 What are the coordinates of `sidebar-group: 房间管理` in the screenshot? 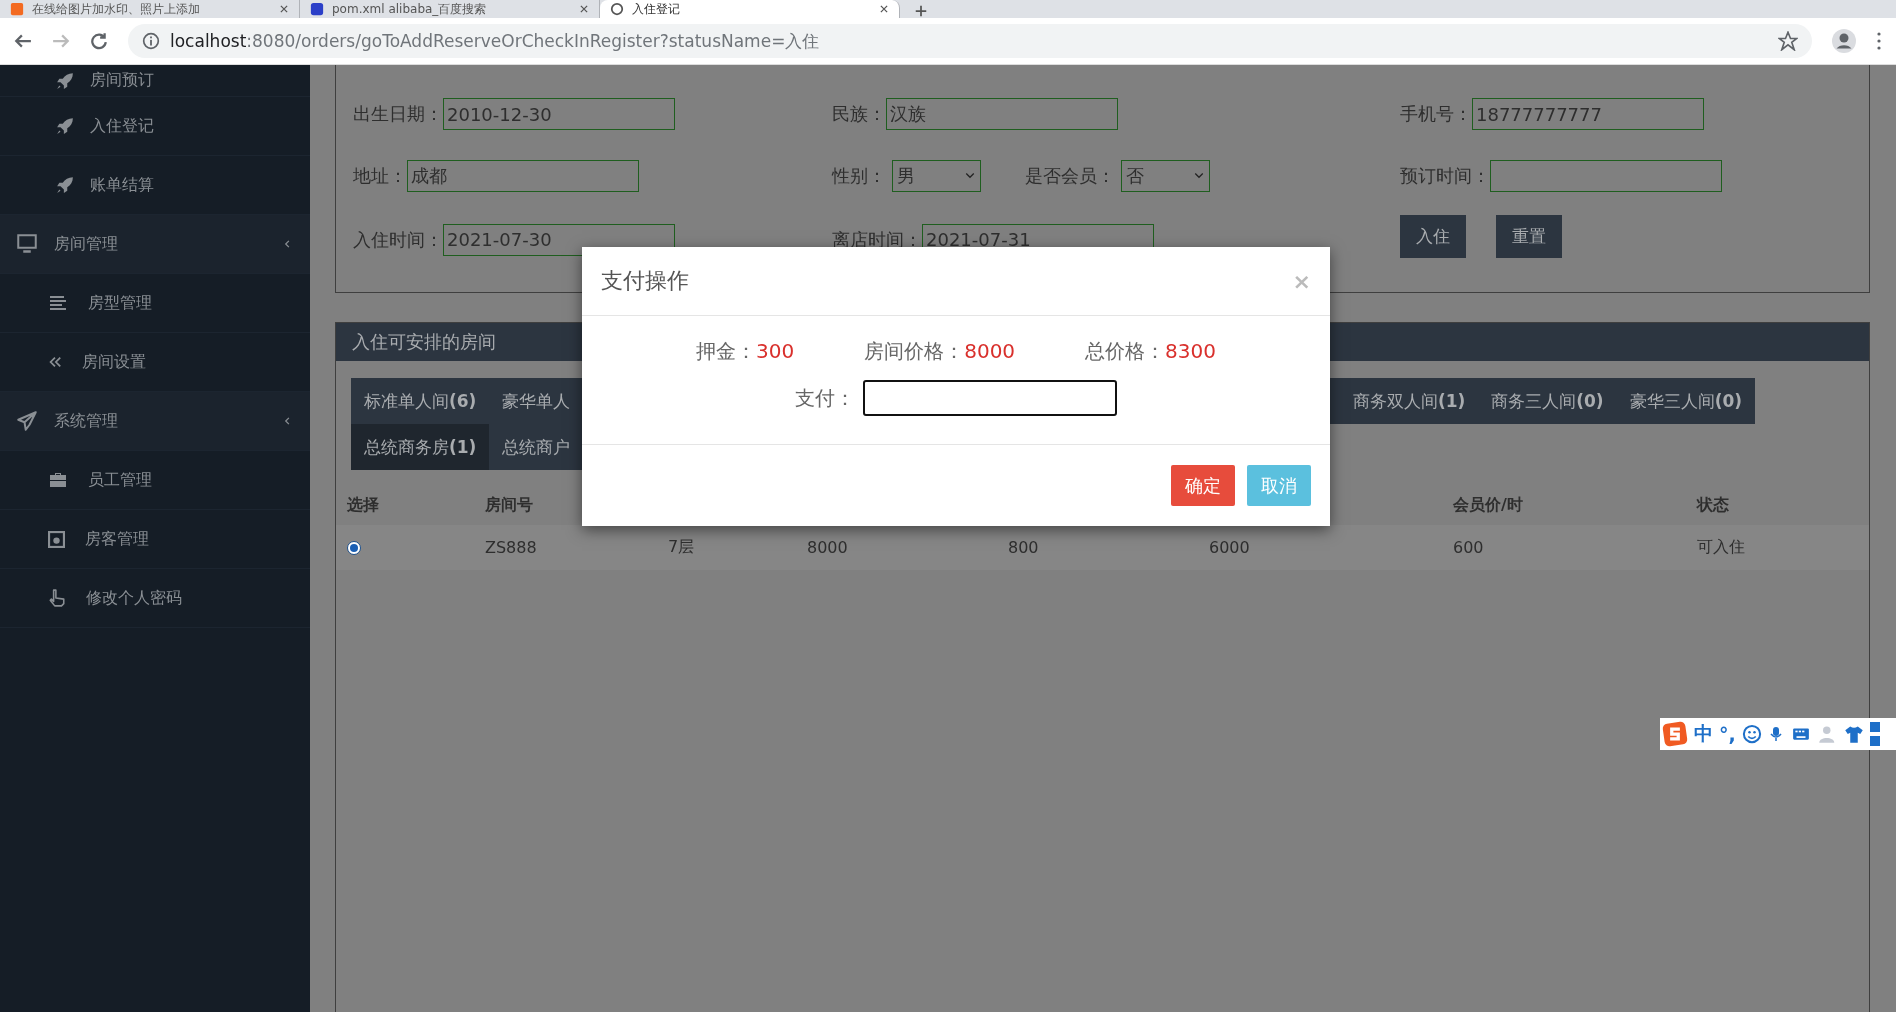 It's located at (155, 244).